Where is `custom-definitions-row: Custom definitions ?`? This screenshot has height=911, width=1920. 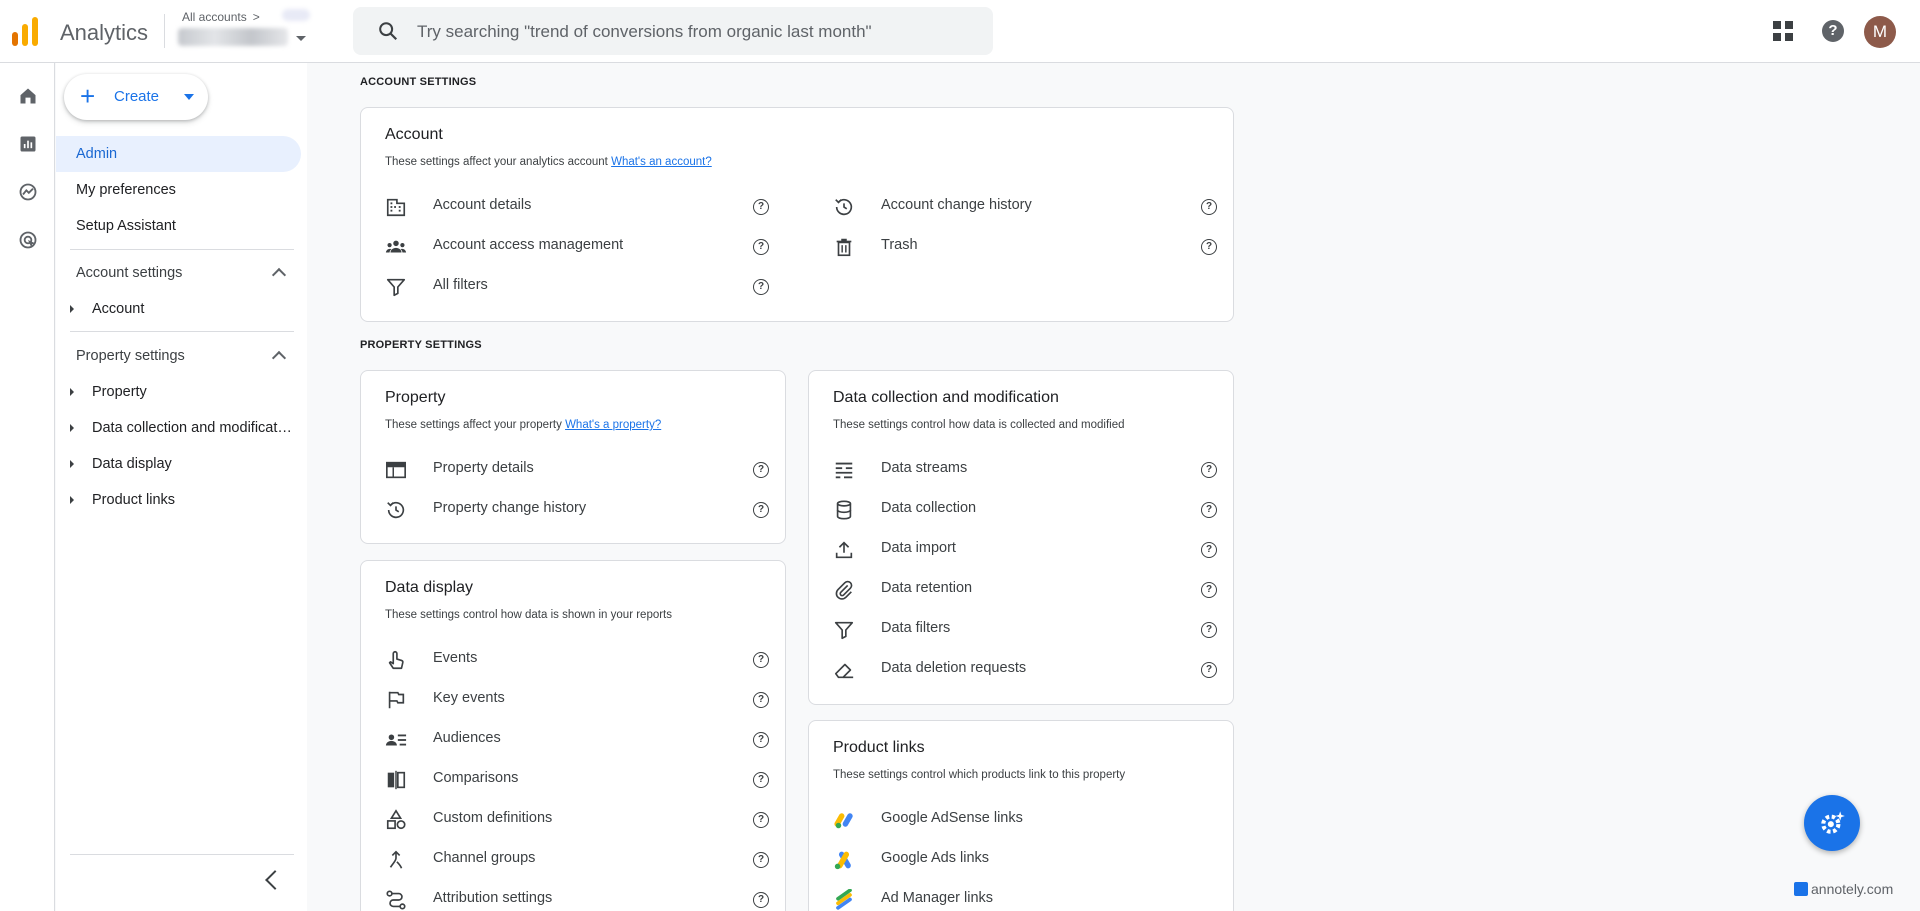 custom-definitions-row: Custom definitions ? is located at coordinates (580, 819).